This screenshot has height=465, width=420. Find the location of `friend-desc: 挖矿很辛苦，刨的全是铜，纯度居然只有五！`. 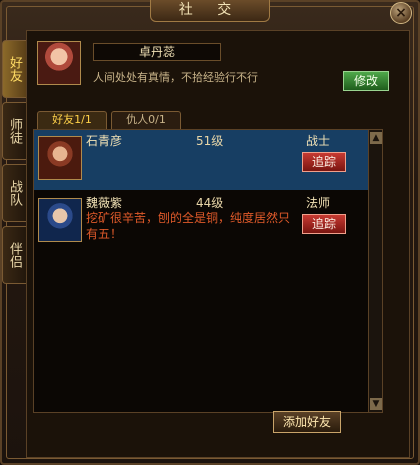

friend-desc: 挖矿很辛苦，刨的全是铜，纯度居然只有五！ is located at coordinates (188, 226).